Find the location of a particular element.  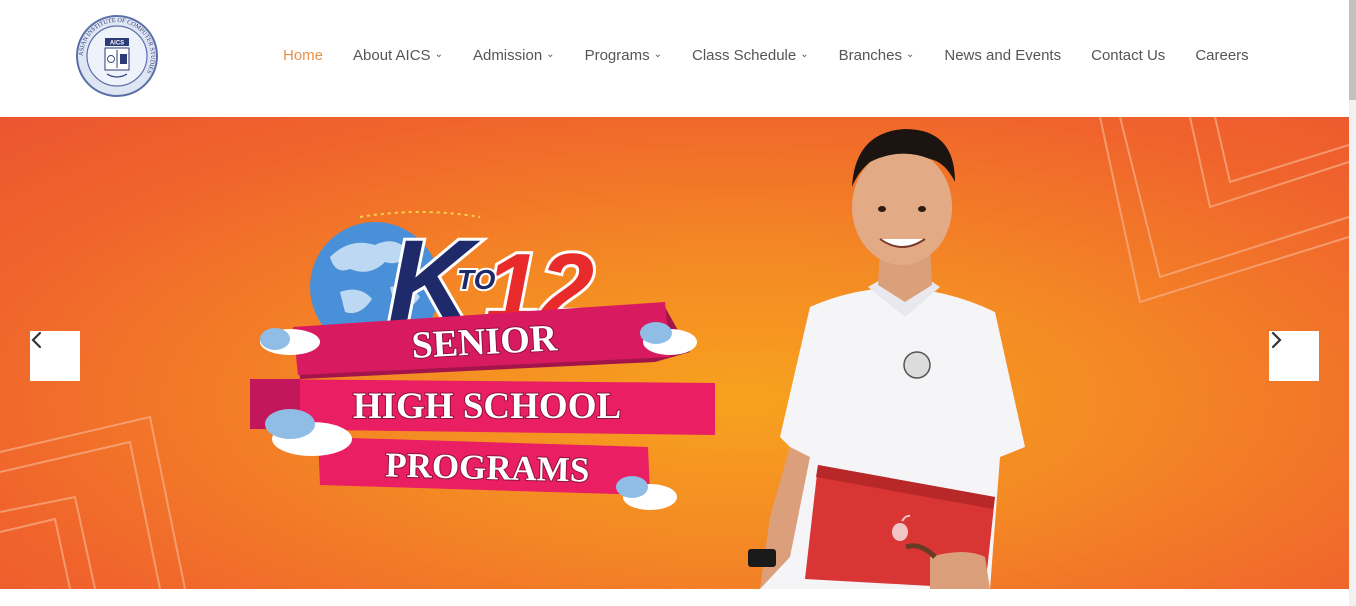

nav-class-schedule-label: Class Schedule is located at coordinates (744, 55).